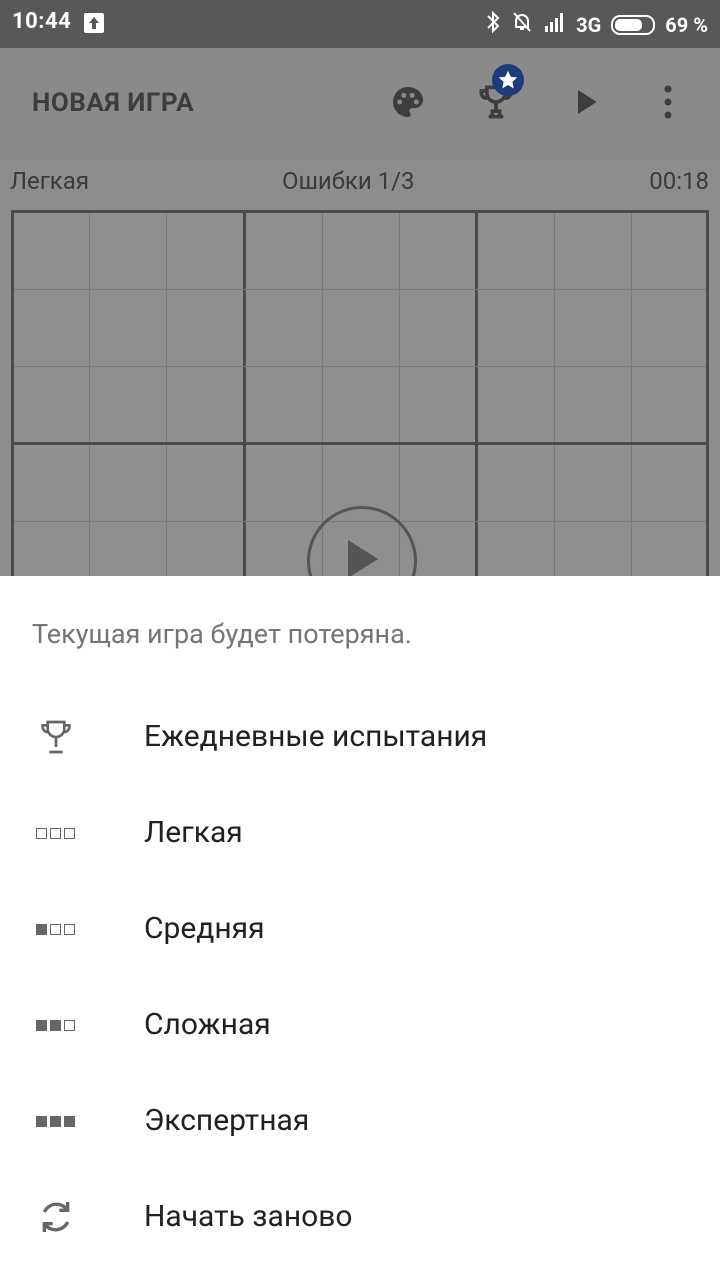 This screenshot has width=720, height=1280. Describe the element at coordinates (49, 181) in the screenshot. I see `difficulty-label: Легкая` at that location.